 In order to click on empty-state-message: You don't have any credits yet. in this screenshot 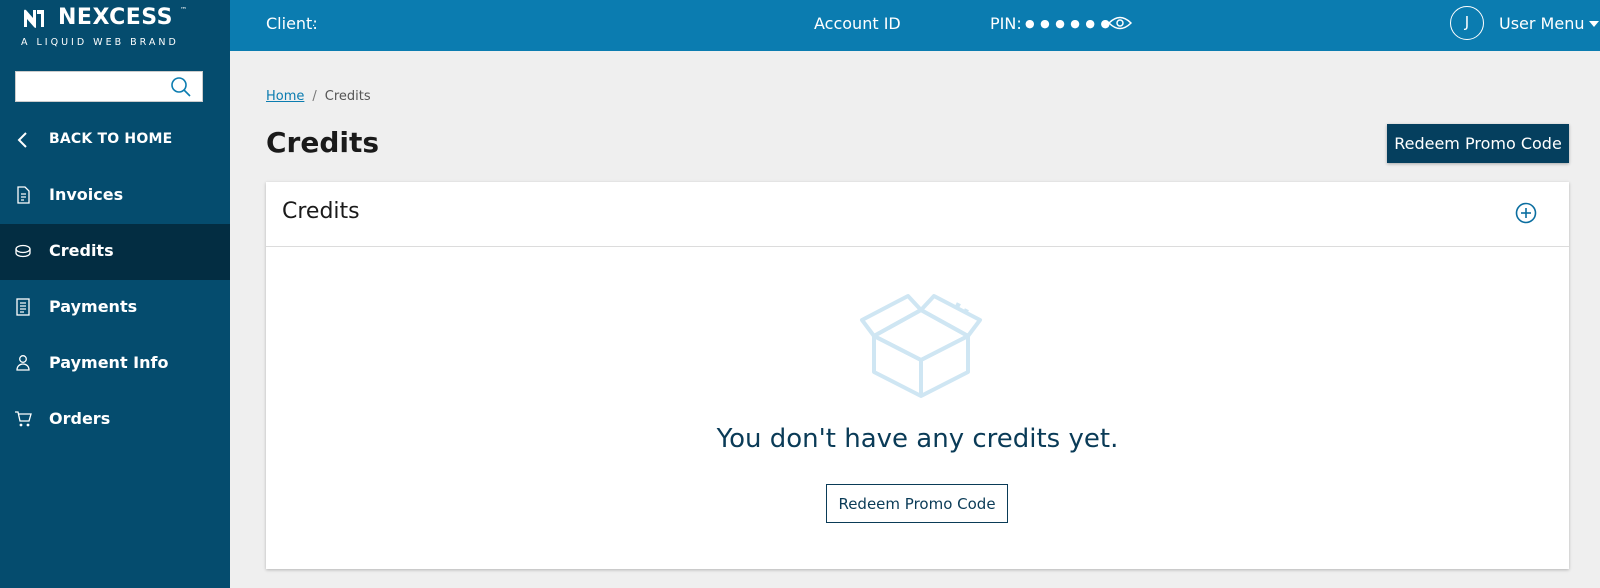, I will do `click(917, 439)`.